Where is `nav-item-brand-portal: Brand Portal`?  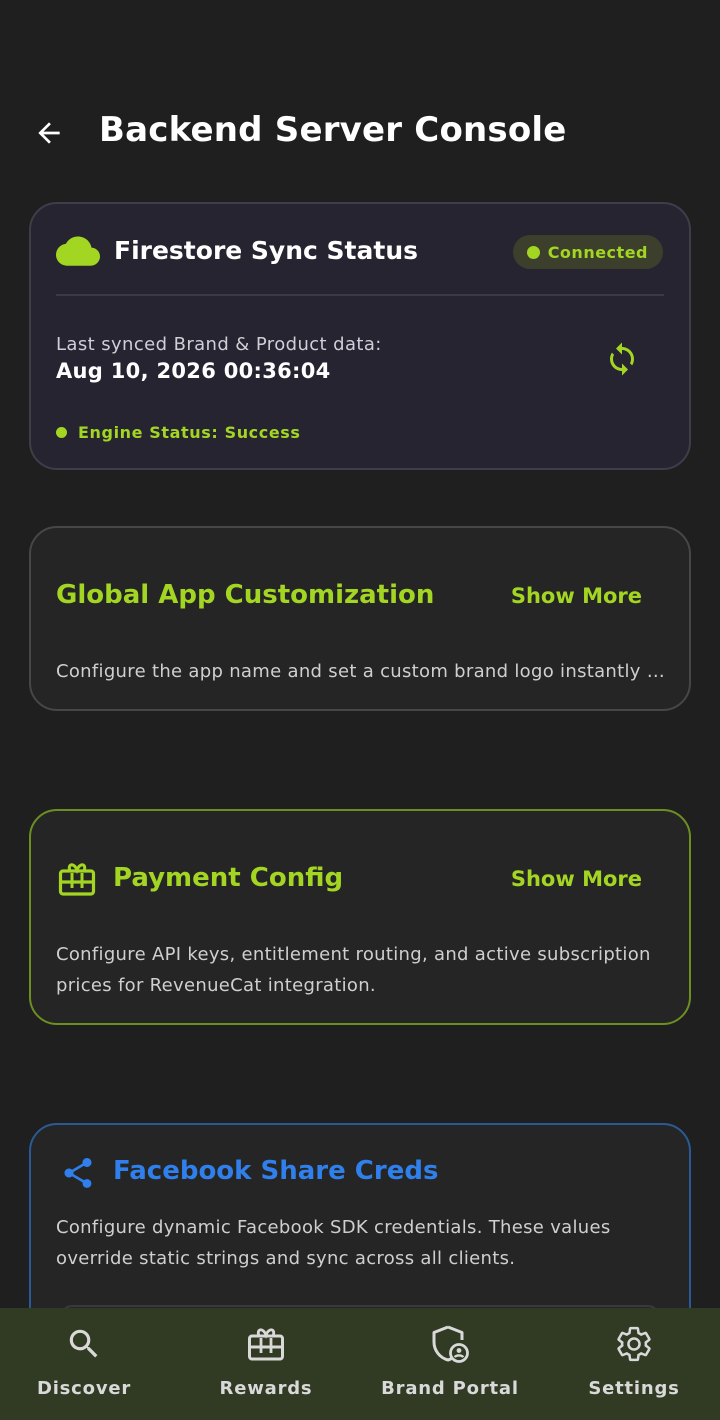
nav-item-brand-portal: Brand Portal is located at coordinates (450, 1364).